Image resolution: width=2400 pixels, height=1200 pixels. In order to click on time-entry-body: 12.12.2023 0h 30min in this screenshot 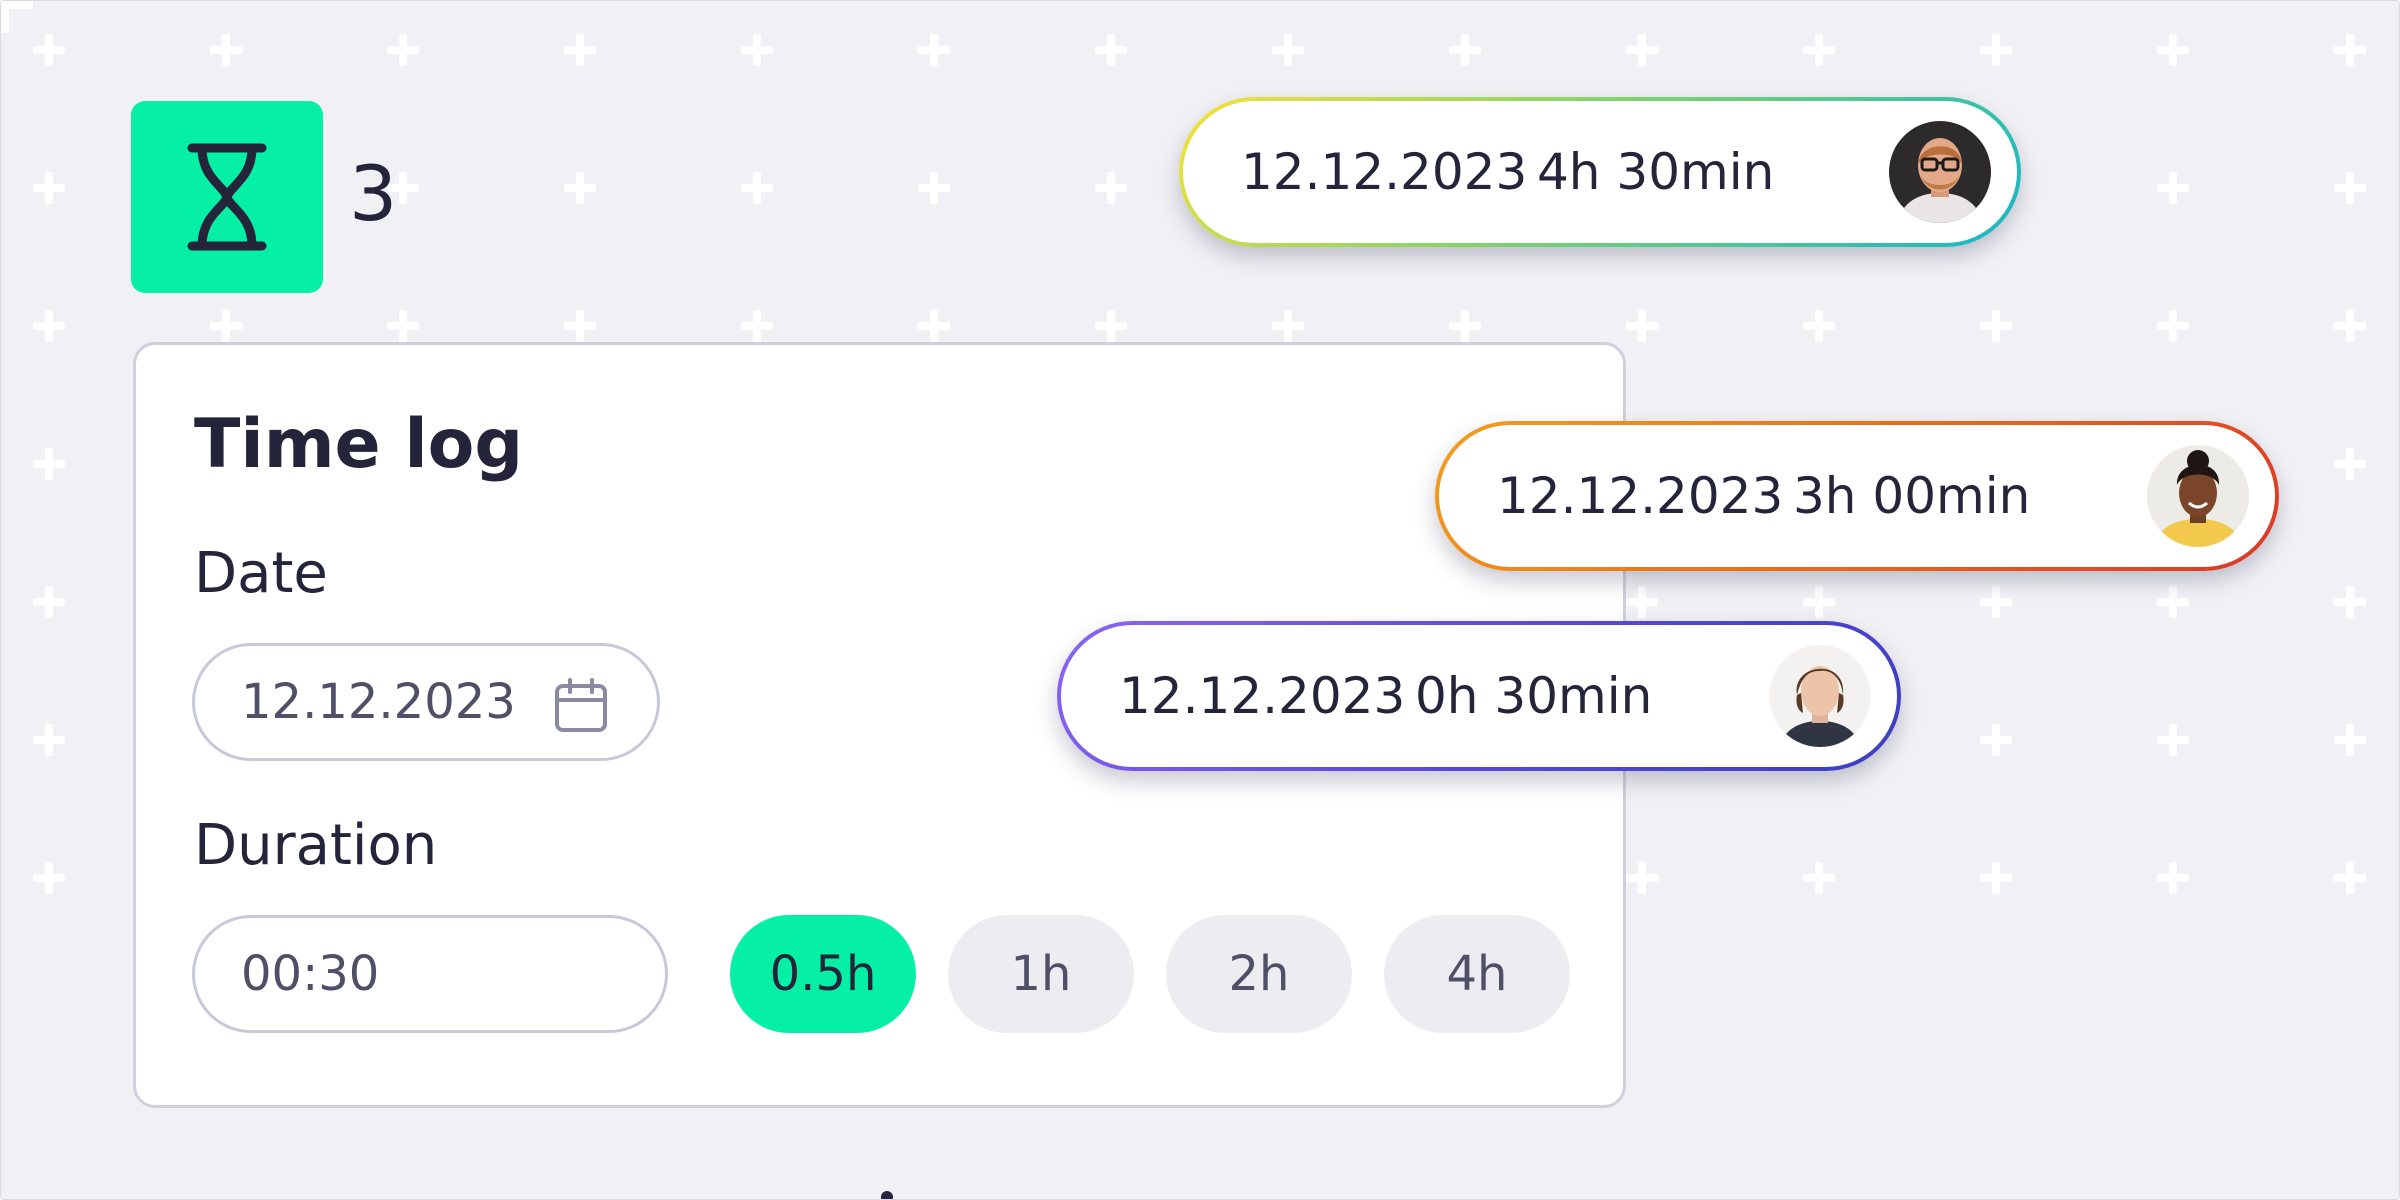, I will do `click(1479, 696)`.